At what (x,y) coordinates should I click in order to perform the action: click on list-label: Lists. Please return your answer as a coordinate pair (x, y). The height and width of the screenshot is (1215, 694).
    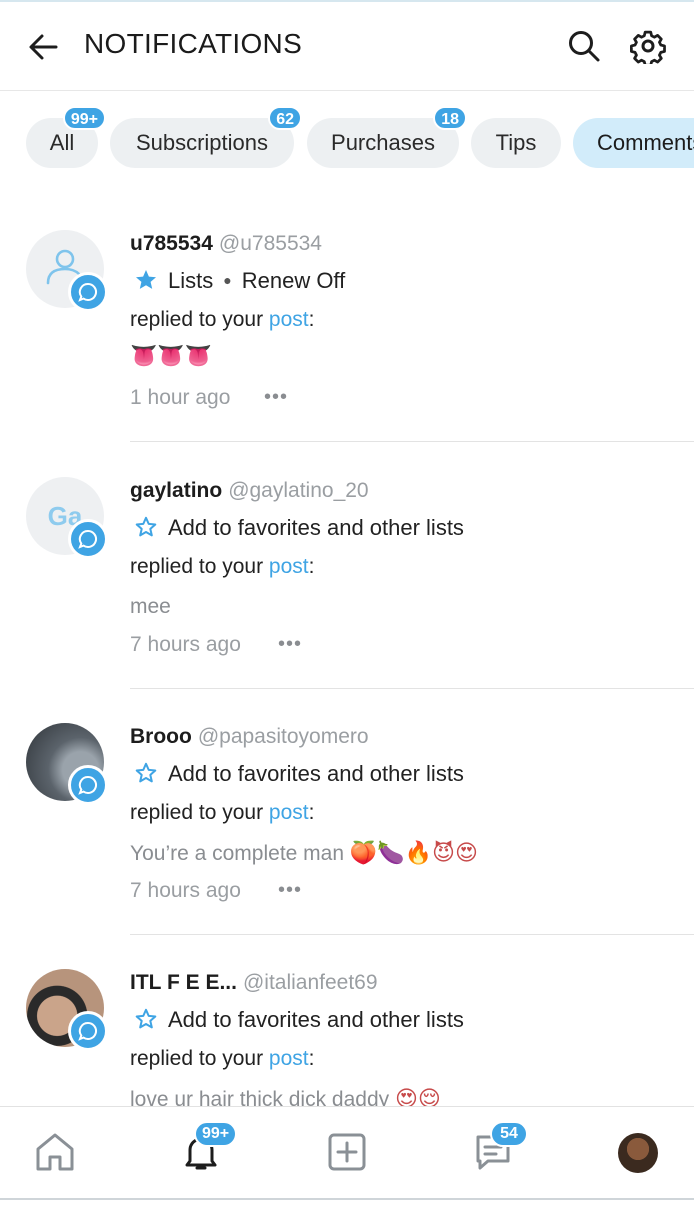
    Looking at the image, I should click on (191, 280).